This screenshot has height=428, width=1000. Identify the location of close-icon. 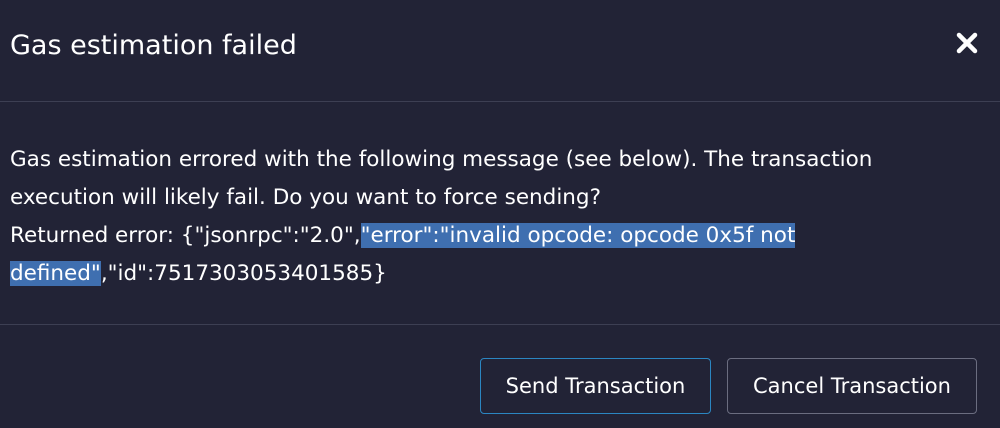
(967, 43).